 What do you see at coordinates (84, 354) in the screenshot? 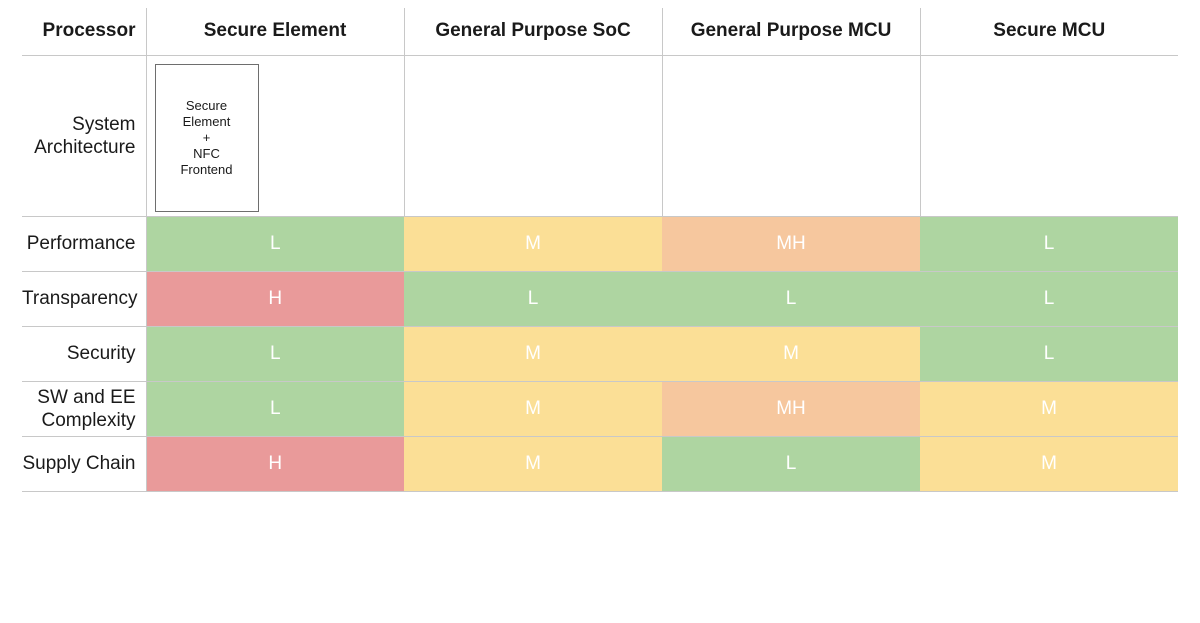
I see `row-label-security: Security` at bounding box center [84, 354].